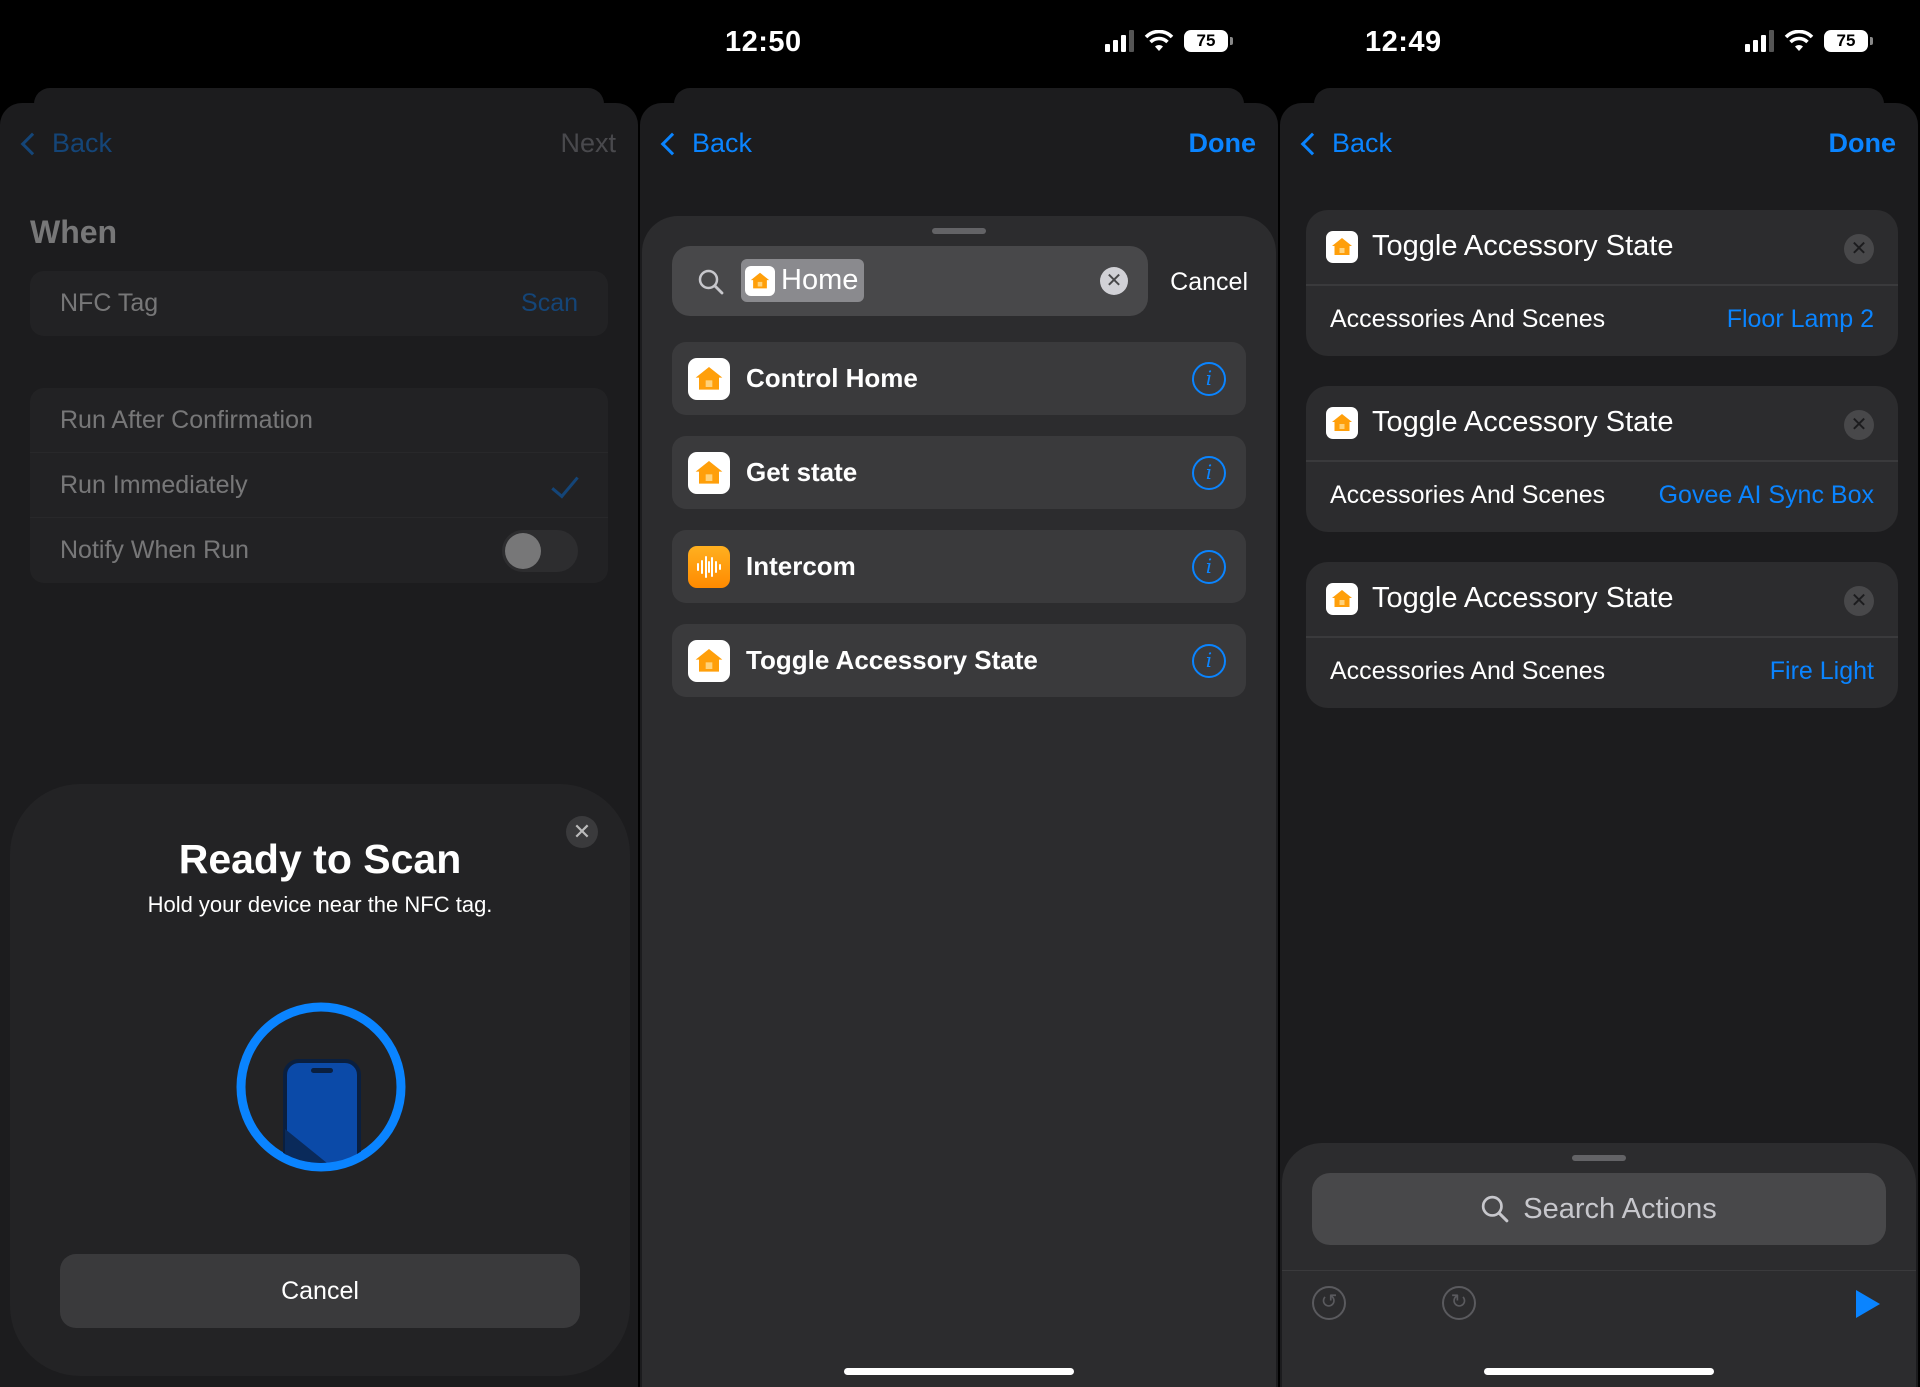 Image resolution: width=1920 pixels, height=1387 pixels. Describe the element at coordinates (1459, 1303) in the screenshot. I see `redo-icon: ↻` at that location.